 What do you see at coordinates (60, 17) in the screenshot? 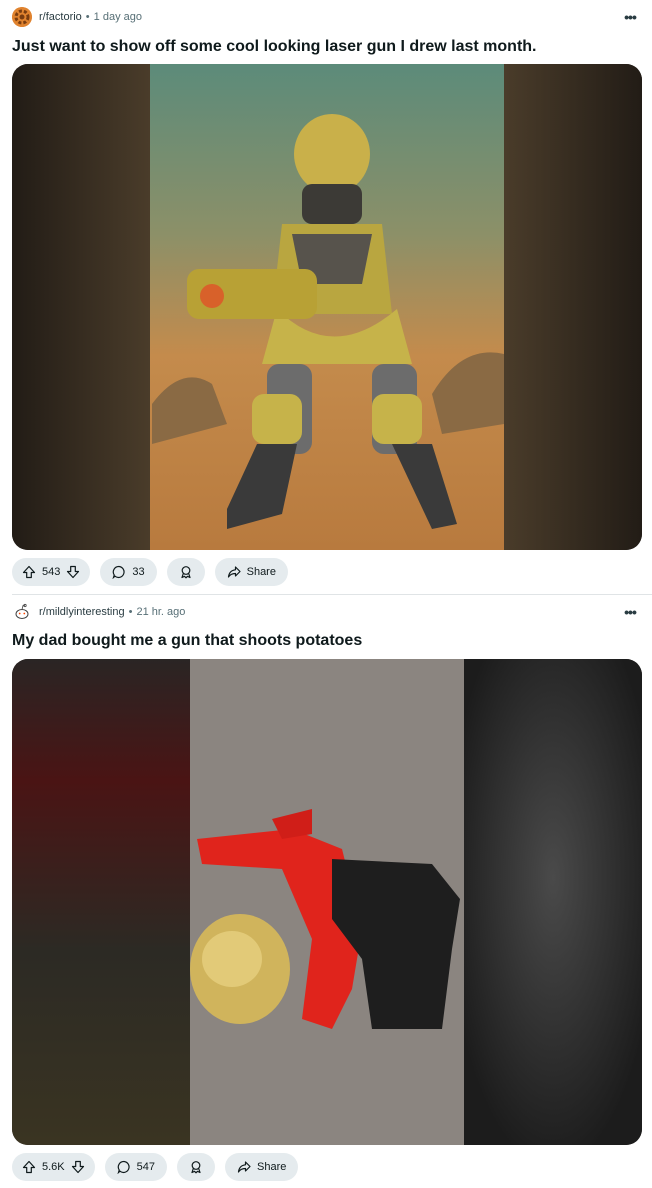
I see `subreddit-link: r/factorio` at bounding box center [60, 17].